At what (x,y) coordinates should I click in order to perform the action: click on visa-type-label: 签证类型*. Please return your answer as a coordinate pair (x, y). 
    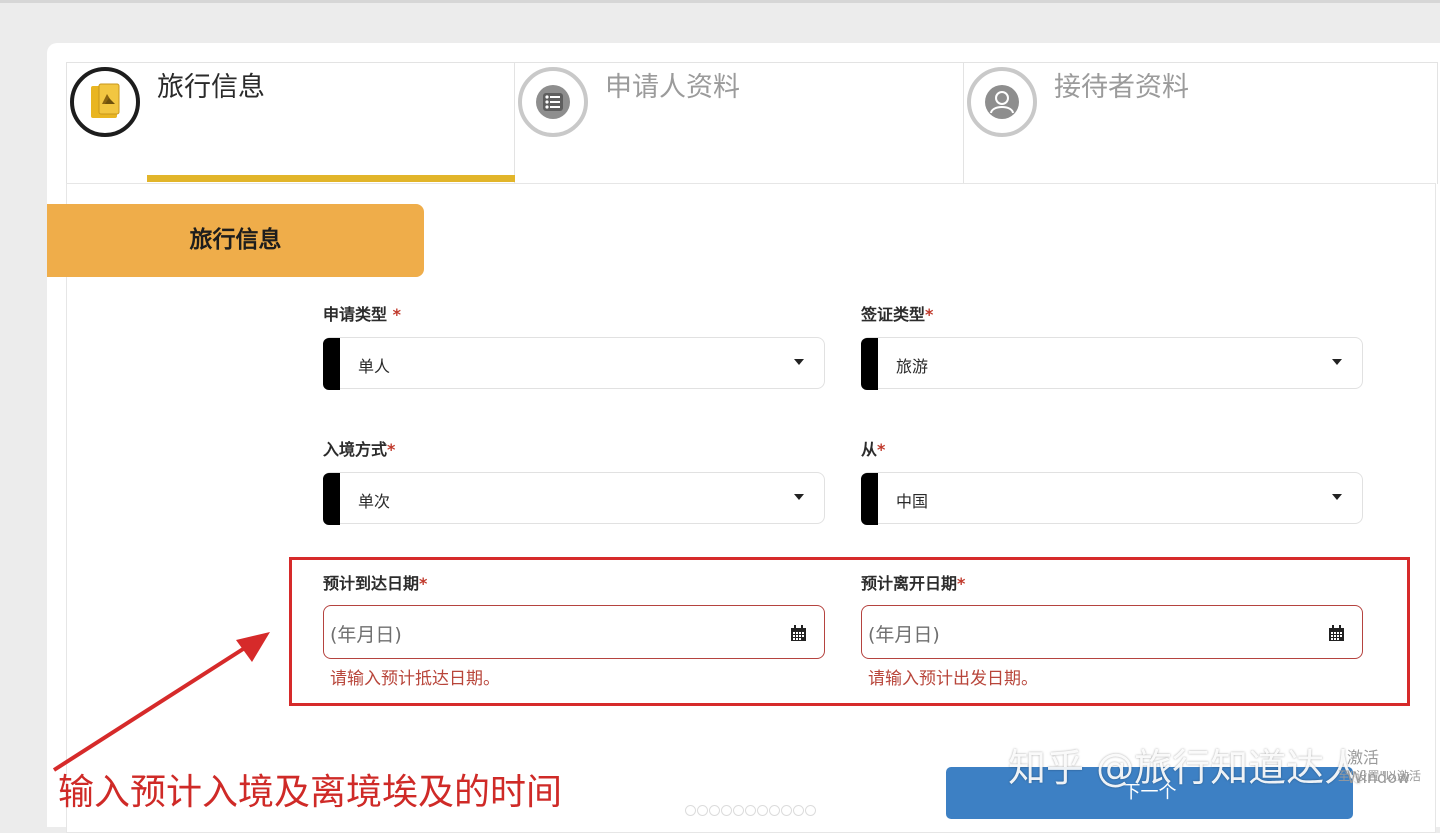
    Looking at the image, I should click on (897, 315).